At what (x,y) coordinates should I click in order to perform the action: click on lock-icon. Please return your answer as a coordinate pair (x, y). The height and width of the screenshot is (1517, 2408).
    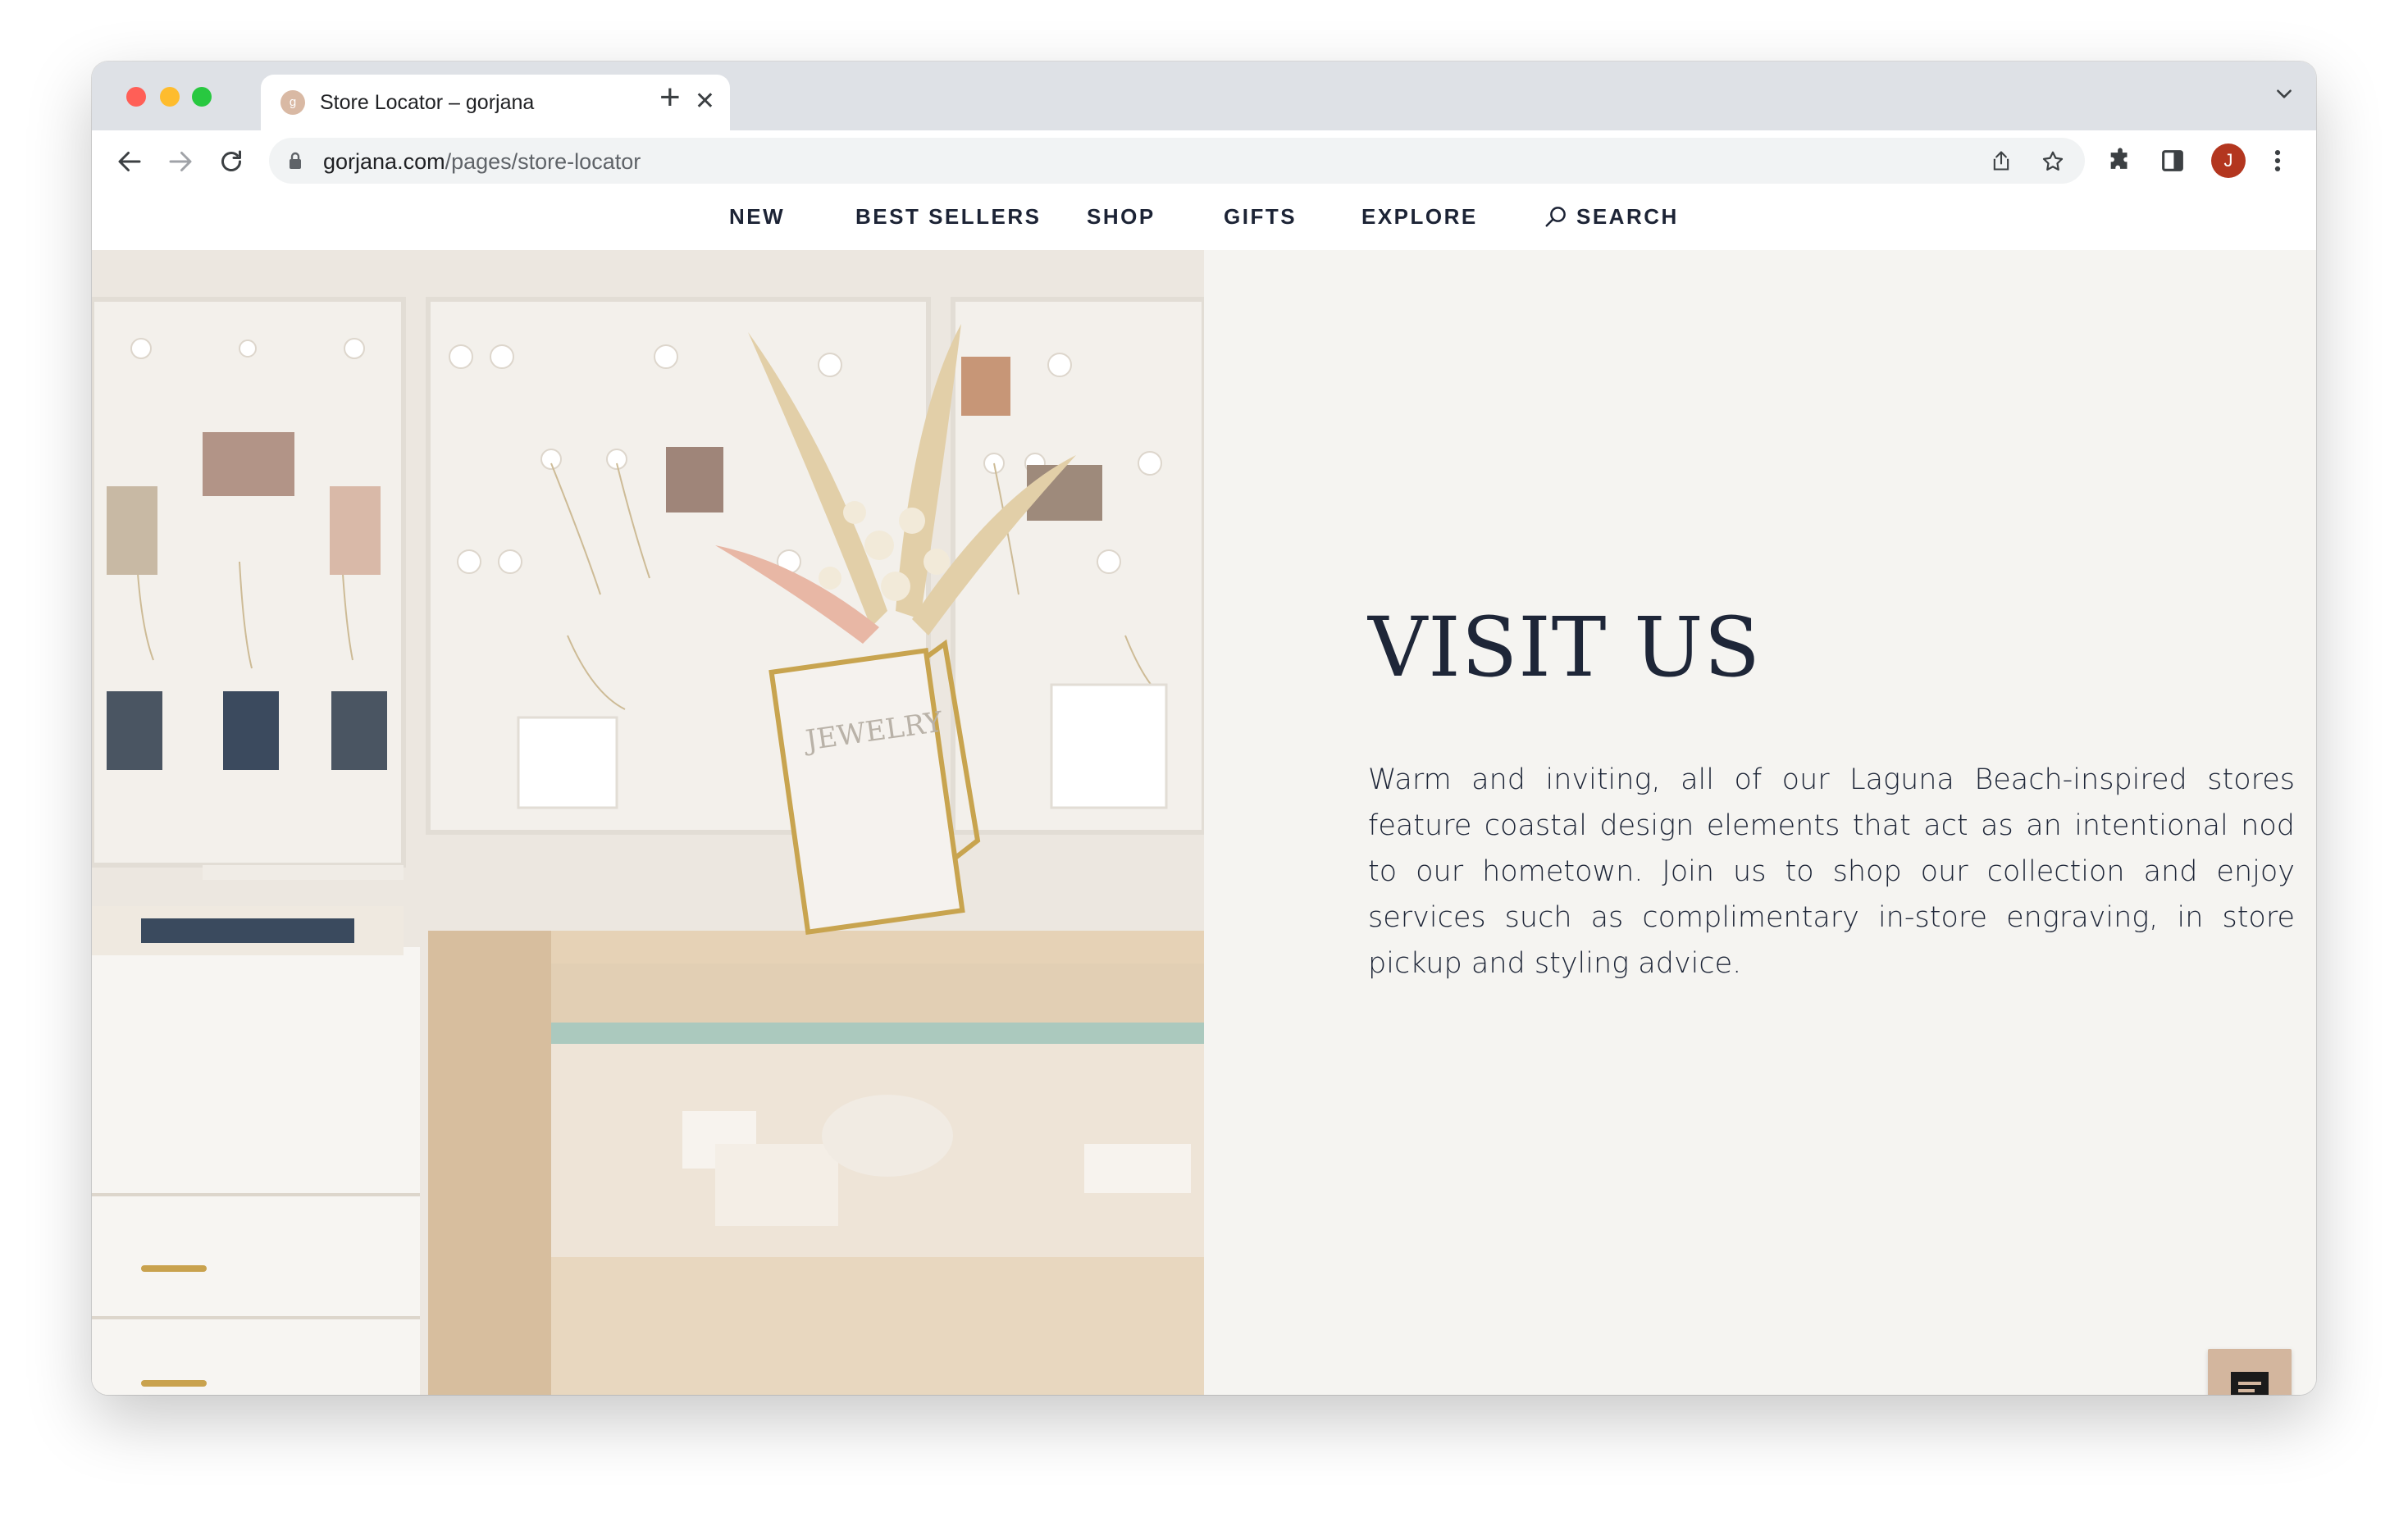
    Looking at the image, I should click on (295, 163).